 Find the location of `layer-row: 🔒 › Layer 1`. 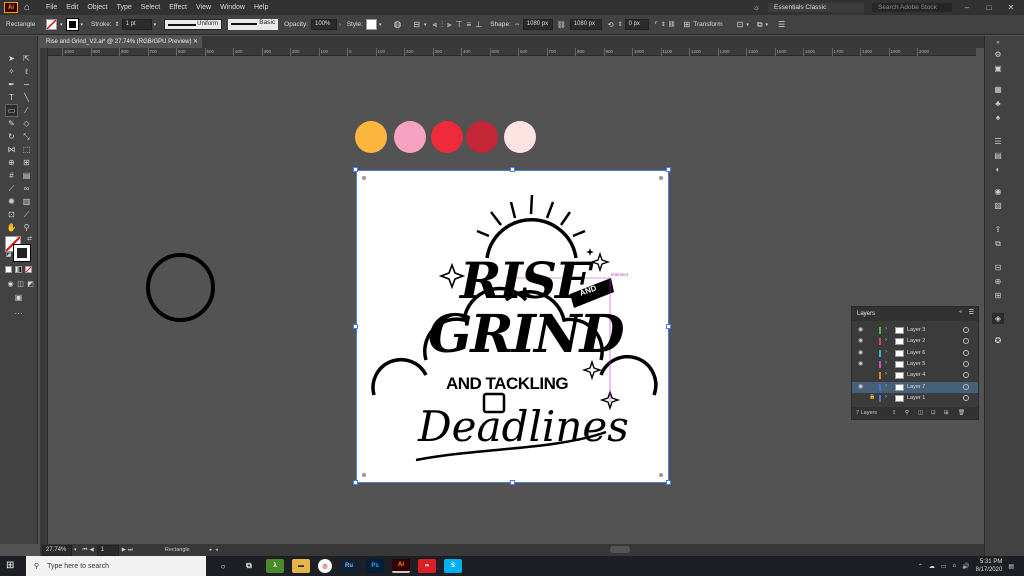

layer-row: 🔒 › Layer 1 is located at coordinates (915, 398).